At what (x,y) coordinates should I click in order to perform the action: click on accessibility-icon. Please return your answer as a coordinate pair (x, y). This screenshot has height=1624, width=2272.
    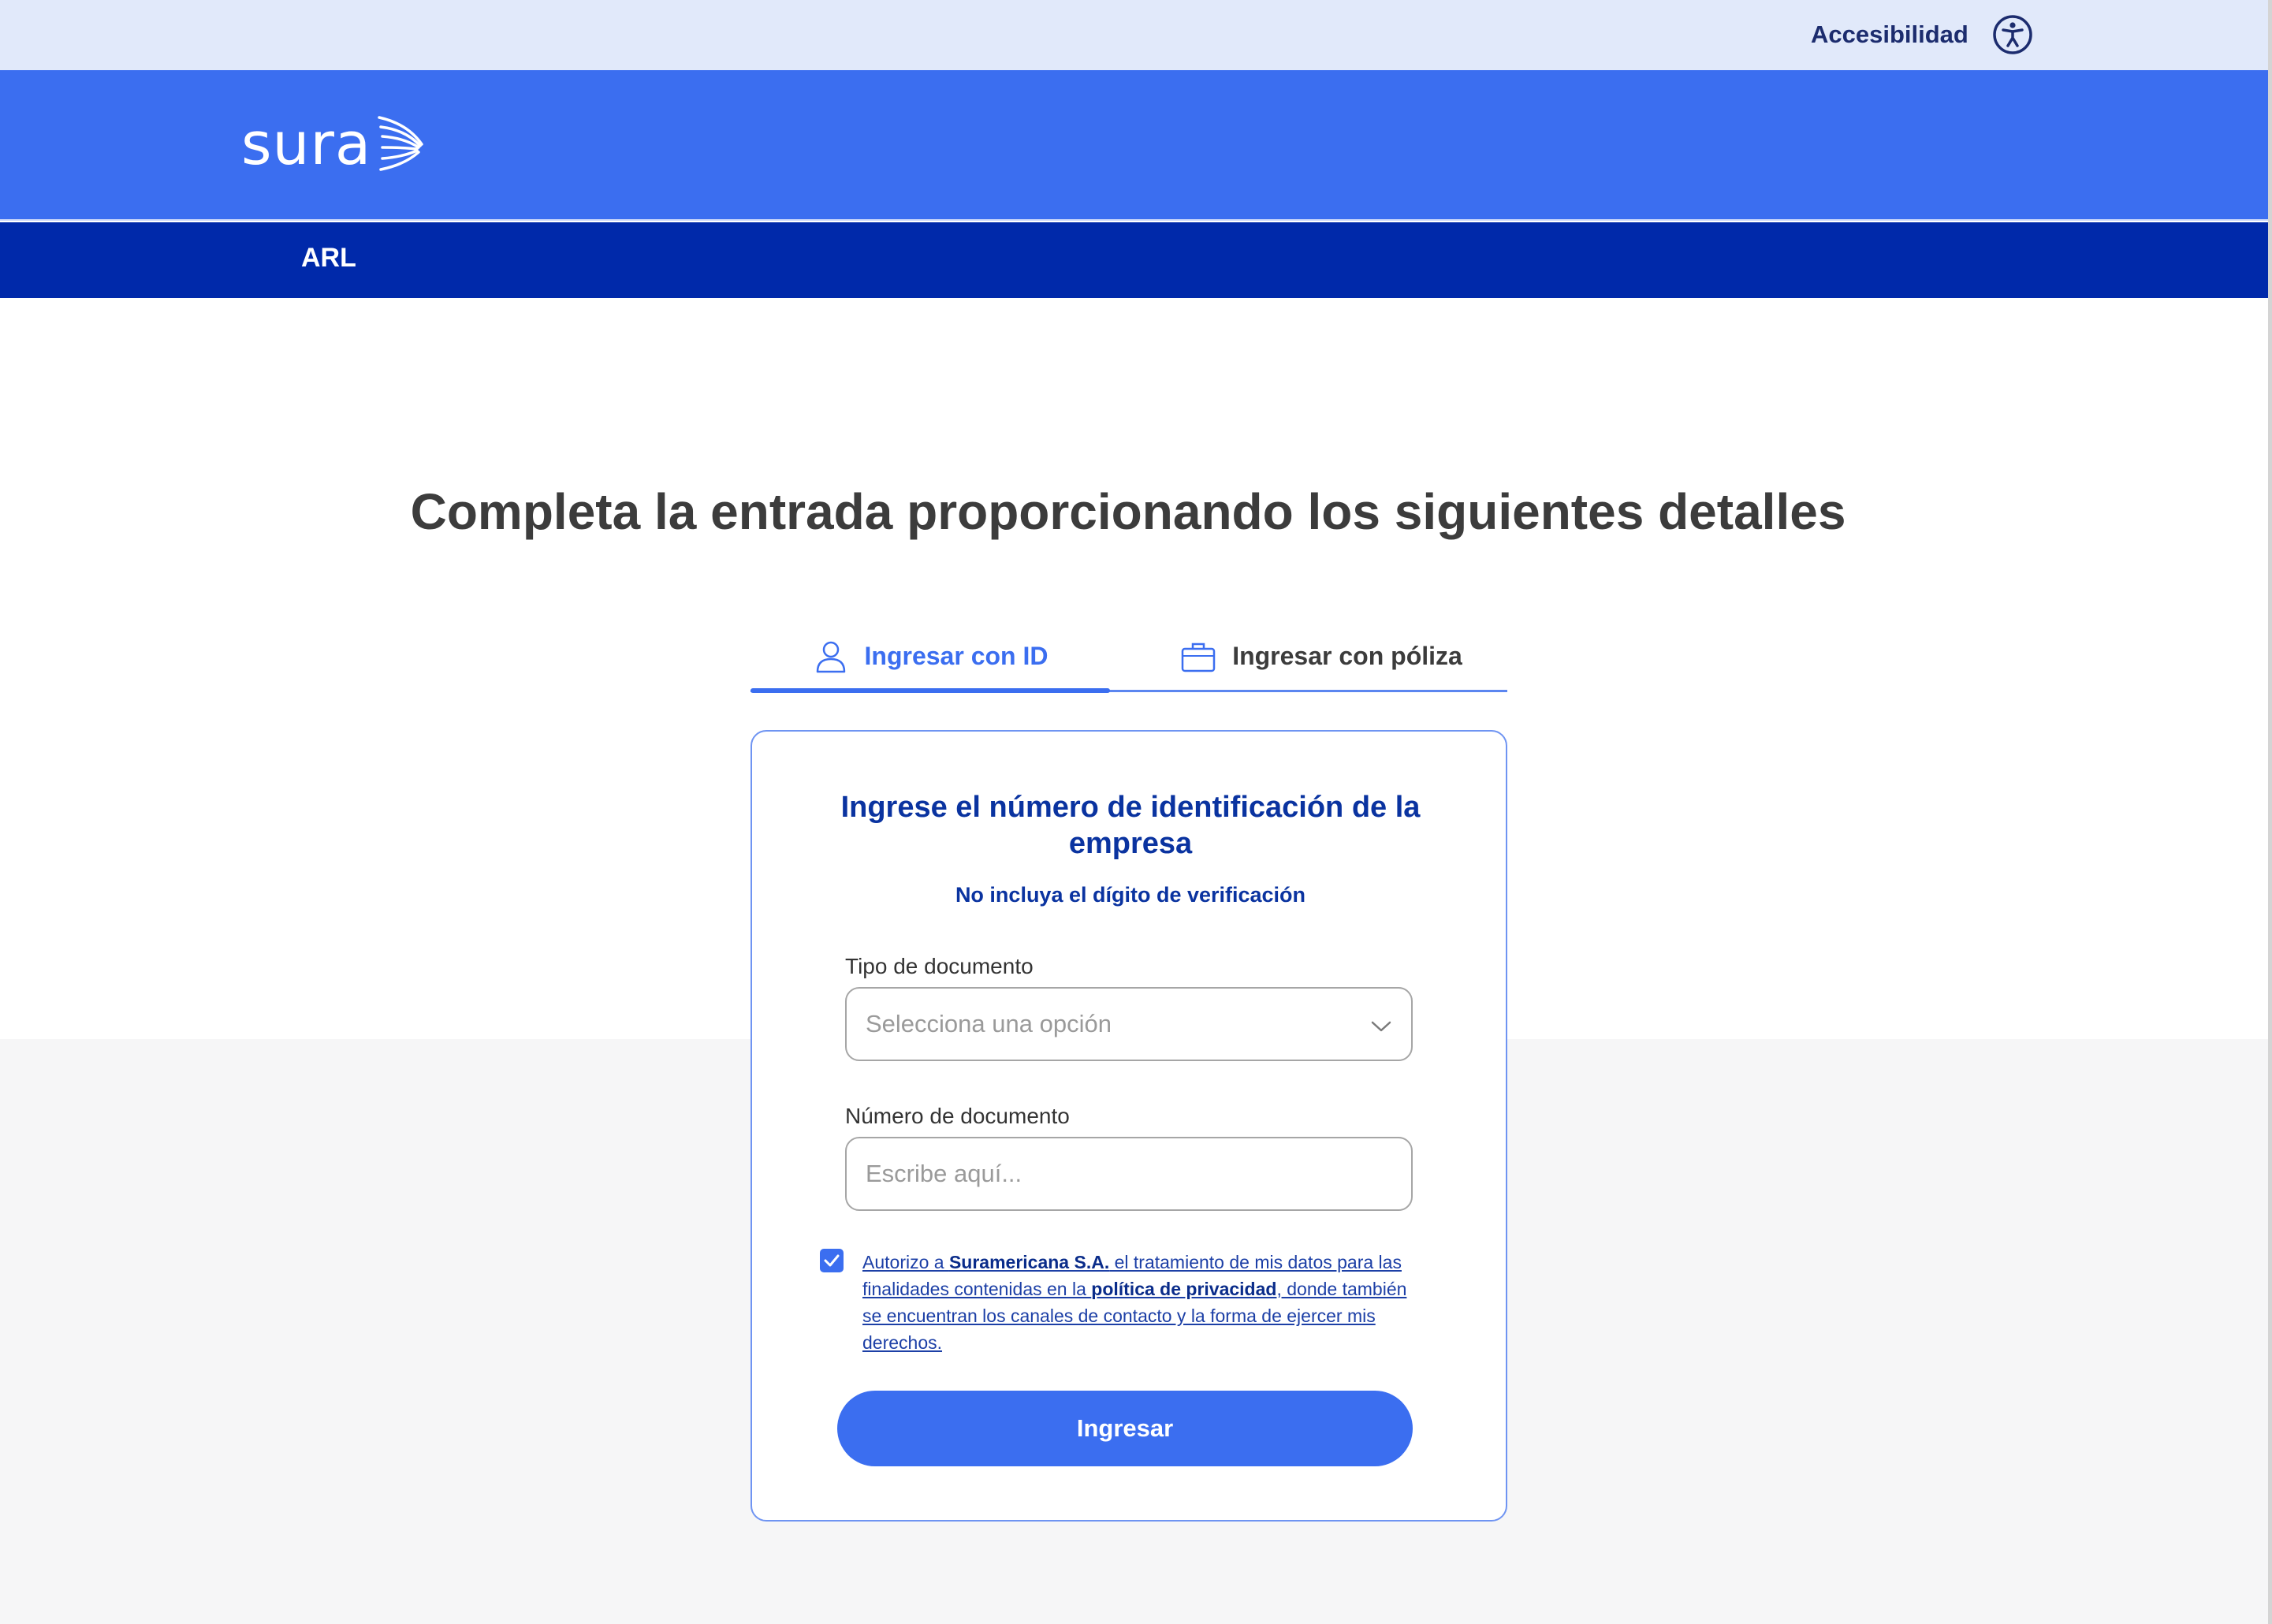
    Looking at the image, I should click on (2012, 34).